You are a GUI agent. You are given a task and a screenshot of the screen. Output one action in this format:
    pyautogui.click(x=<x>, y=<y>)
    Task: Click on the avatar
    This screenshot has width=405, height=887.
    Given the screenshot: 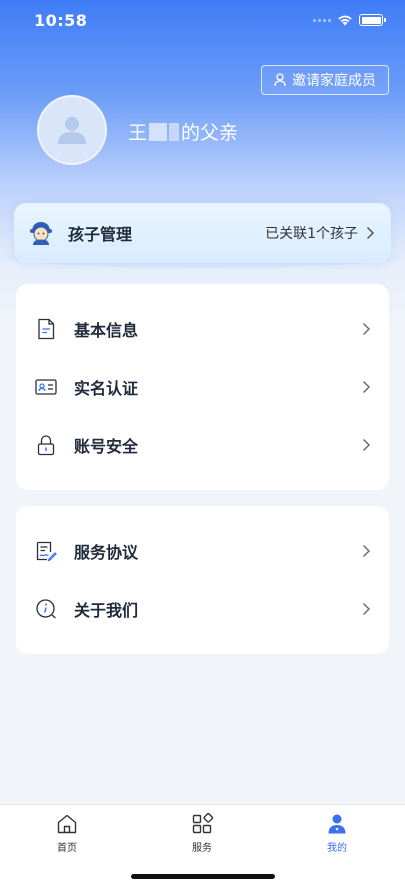 What is the action you would take?
    pyautogui.click(x=72, y=130)
    